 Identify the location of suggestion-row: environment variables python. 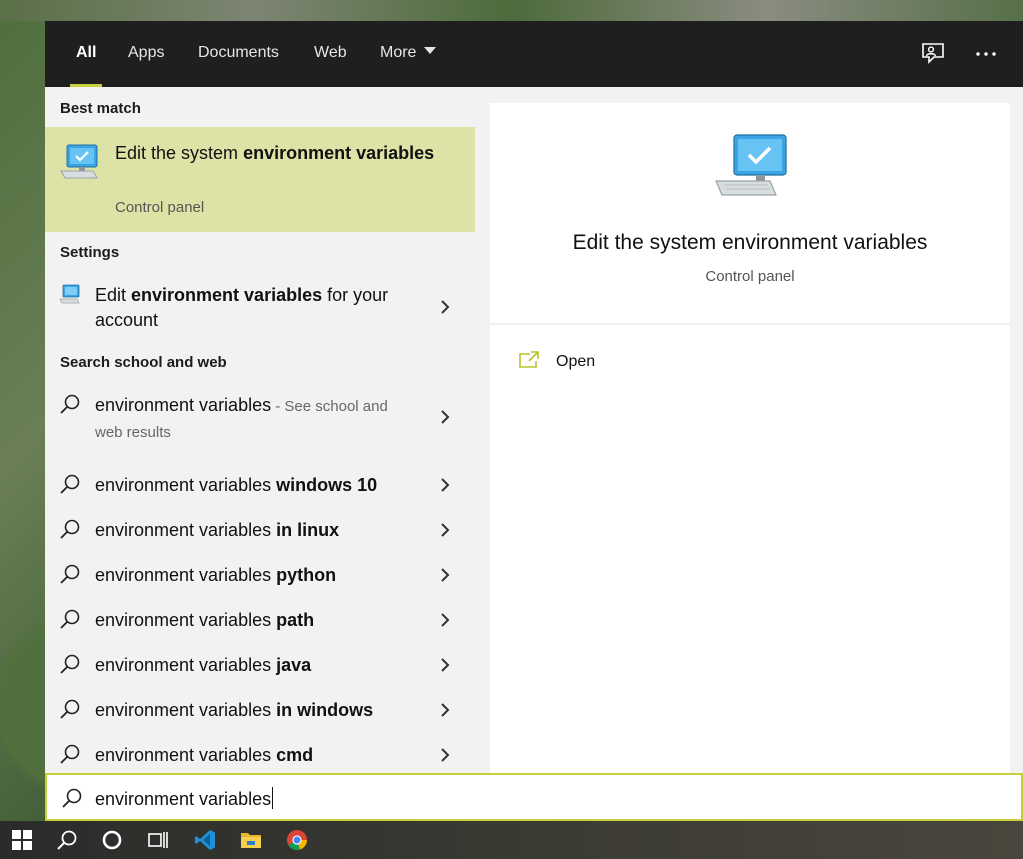
(260, 575).